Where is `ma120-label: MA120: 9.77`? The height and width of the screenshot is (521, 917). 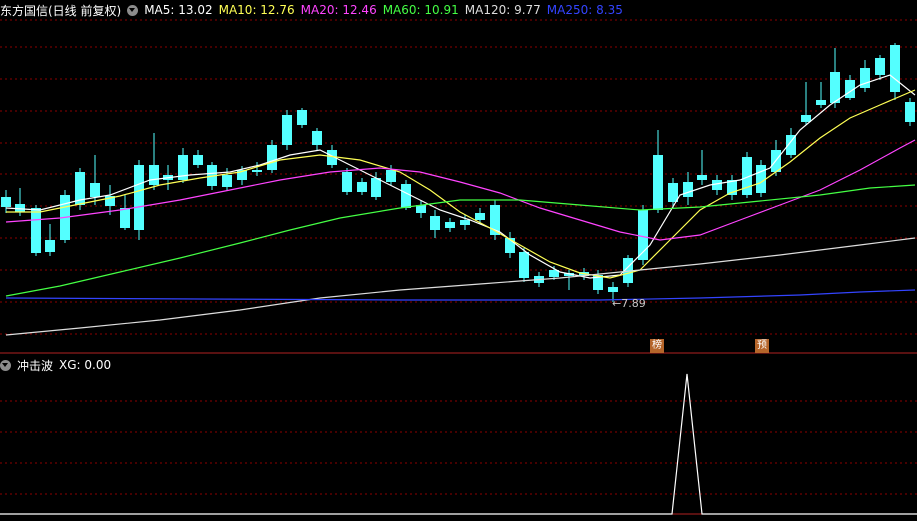
ma120-label: MA120: 9.77 is located at coordinates (502, 10).